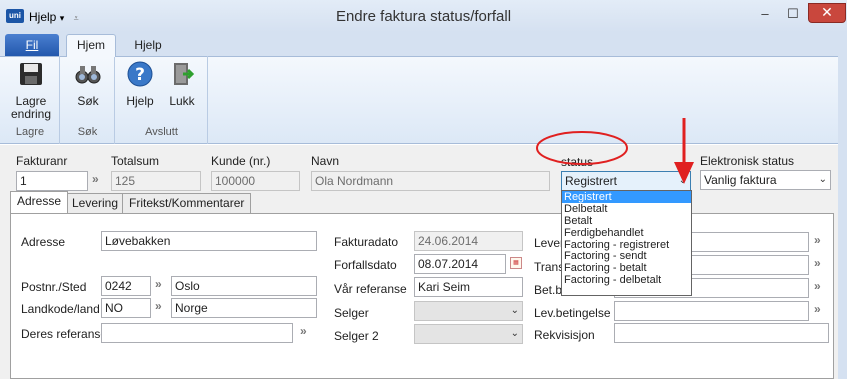 This screenshot has height=379, width=847. I want to click on minimize-button: –, so click(765, 15).